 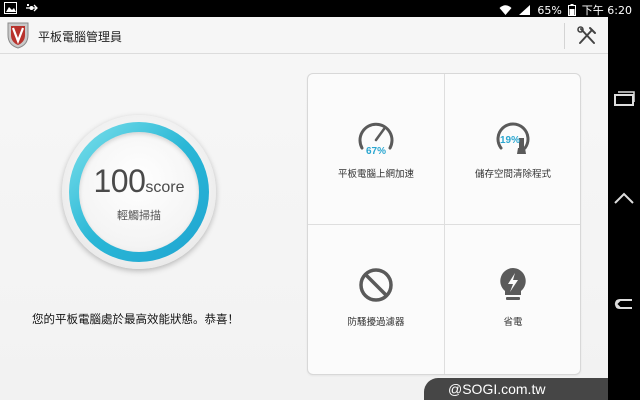 What do you see at coordinates (624, 304) in the screenshot?
I see `back-icon` at bounding box center [624, 304].